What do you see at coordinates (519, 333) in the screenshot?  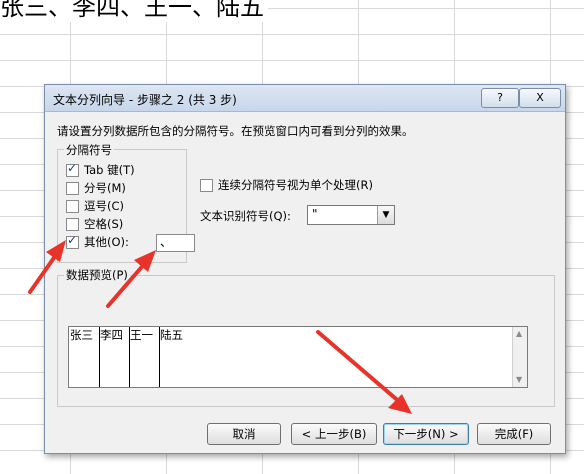 I see `scroll-up-icon: ▲` at bounding box center [519, 333].